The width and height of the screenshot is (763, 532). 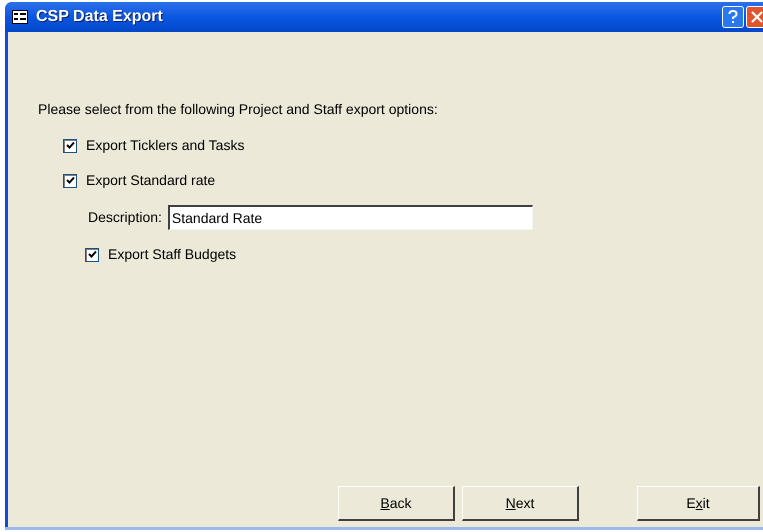 I want to click on help-button, so click(x=733, y=17).